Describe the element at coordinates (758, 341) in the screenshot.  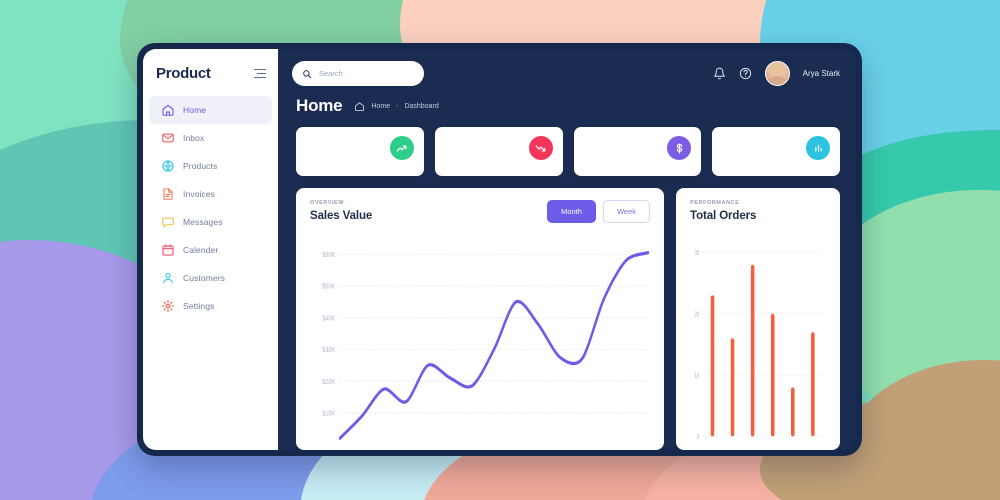
I see `total-orders-bar-chart: 30 20 10 0` at that location.